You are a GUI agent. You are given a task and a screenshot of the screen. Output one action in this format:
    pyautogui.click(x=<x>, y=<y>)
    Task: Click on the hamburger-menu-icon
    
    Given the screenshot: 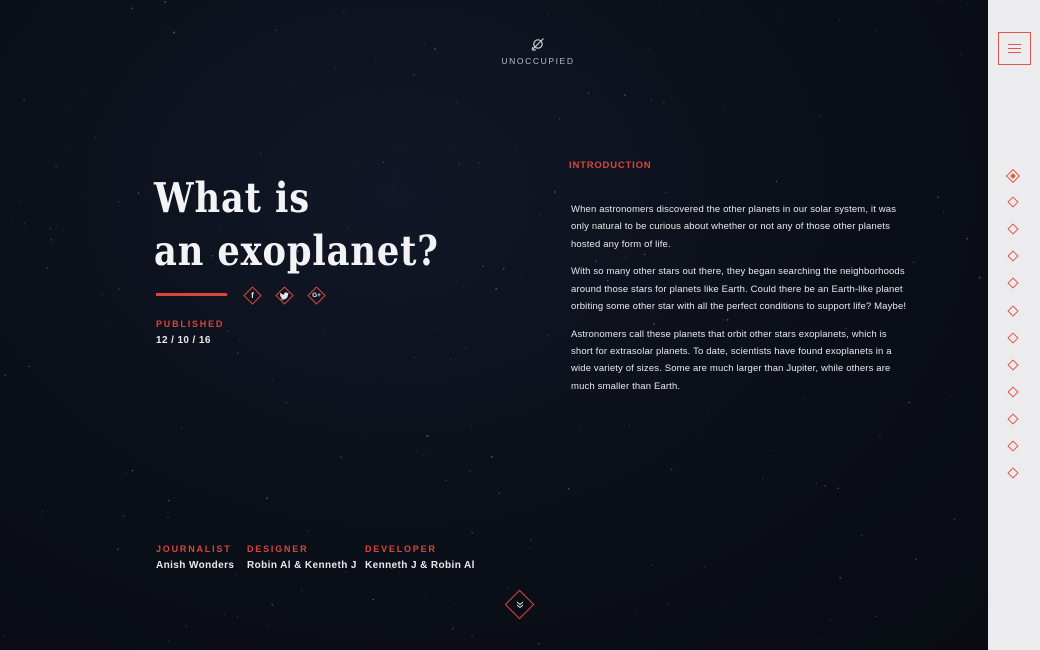 What is the action you would take?
    pyautogui.click(x=1014, y=44)
    